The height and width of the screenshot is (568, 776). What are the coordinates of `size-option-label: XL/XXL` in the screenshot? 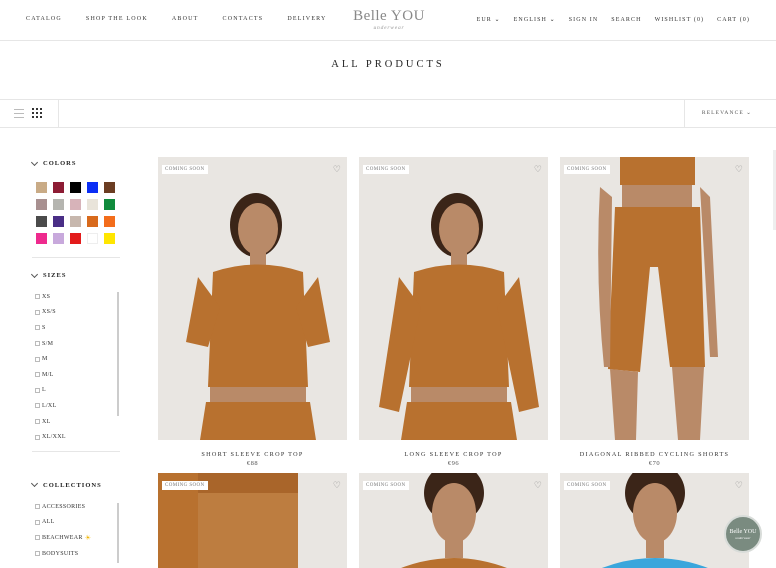 It's located at (54, 437).